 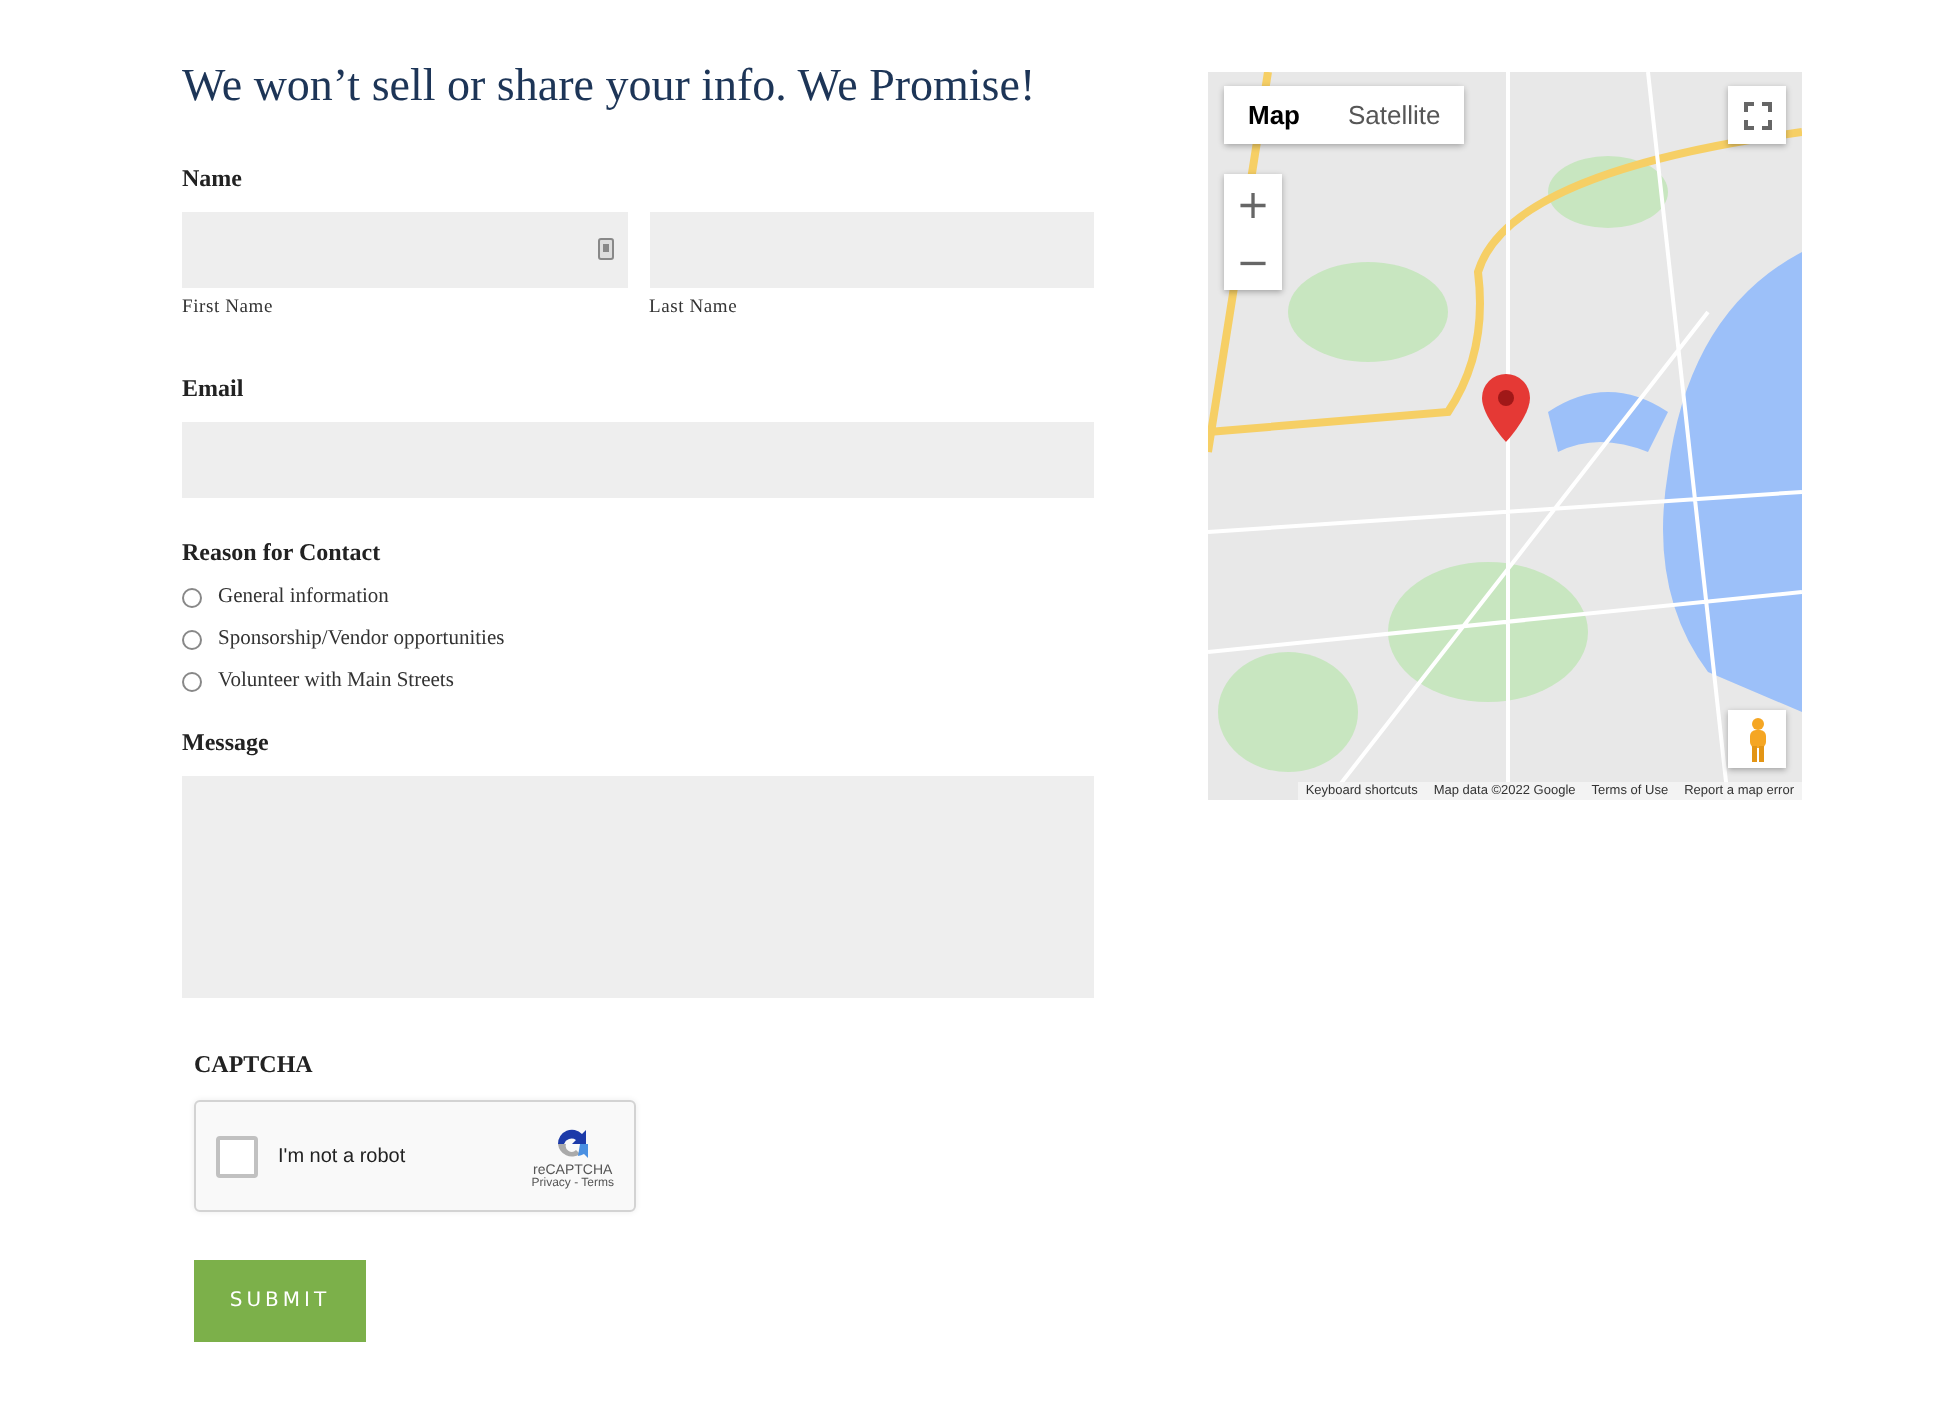 I want to click on street-view-button, so click(x=1757, y=739).